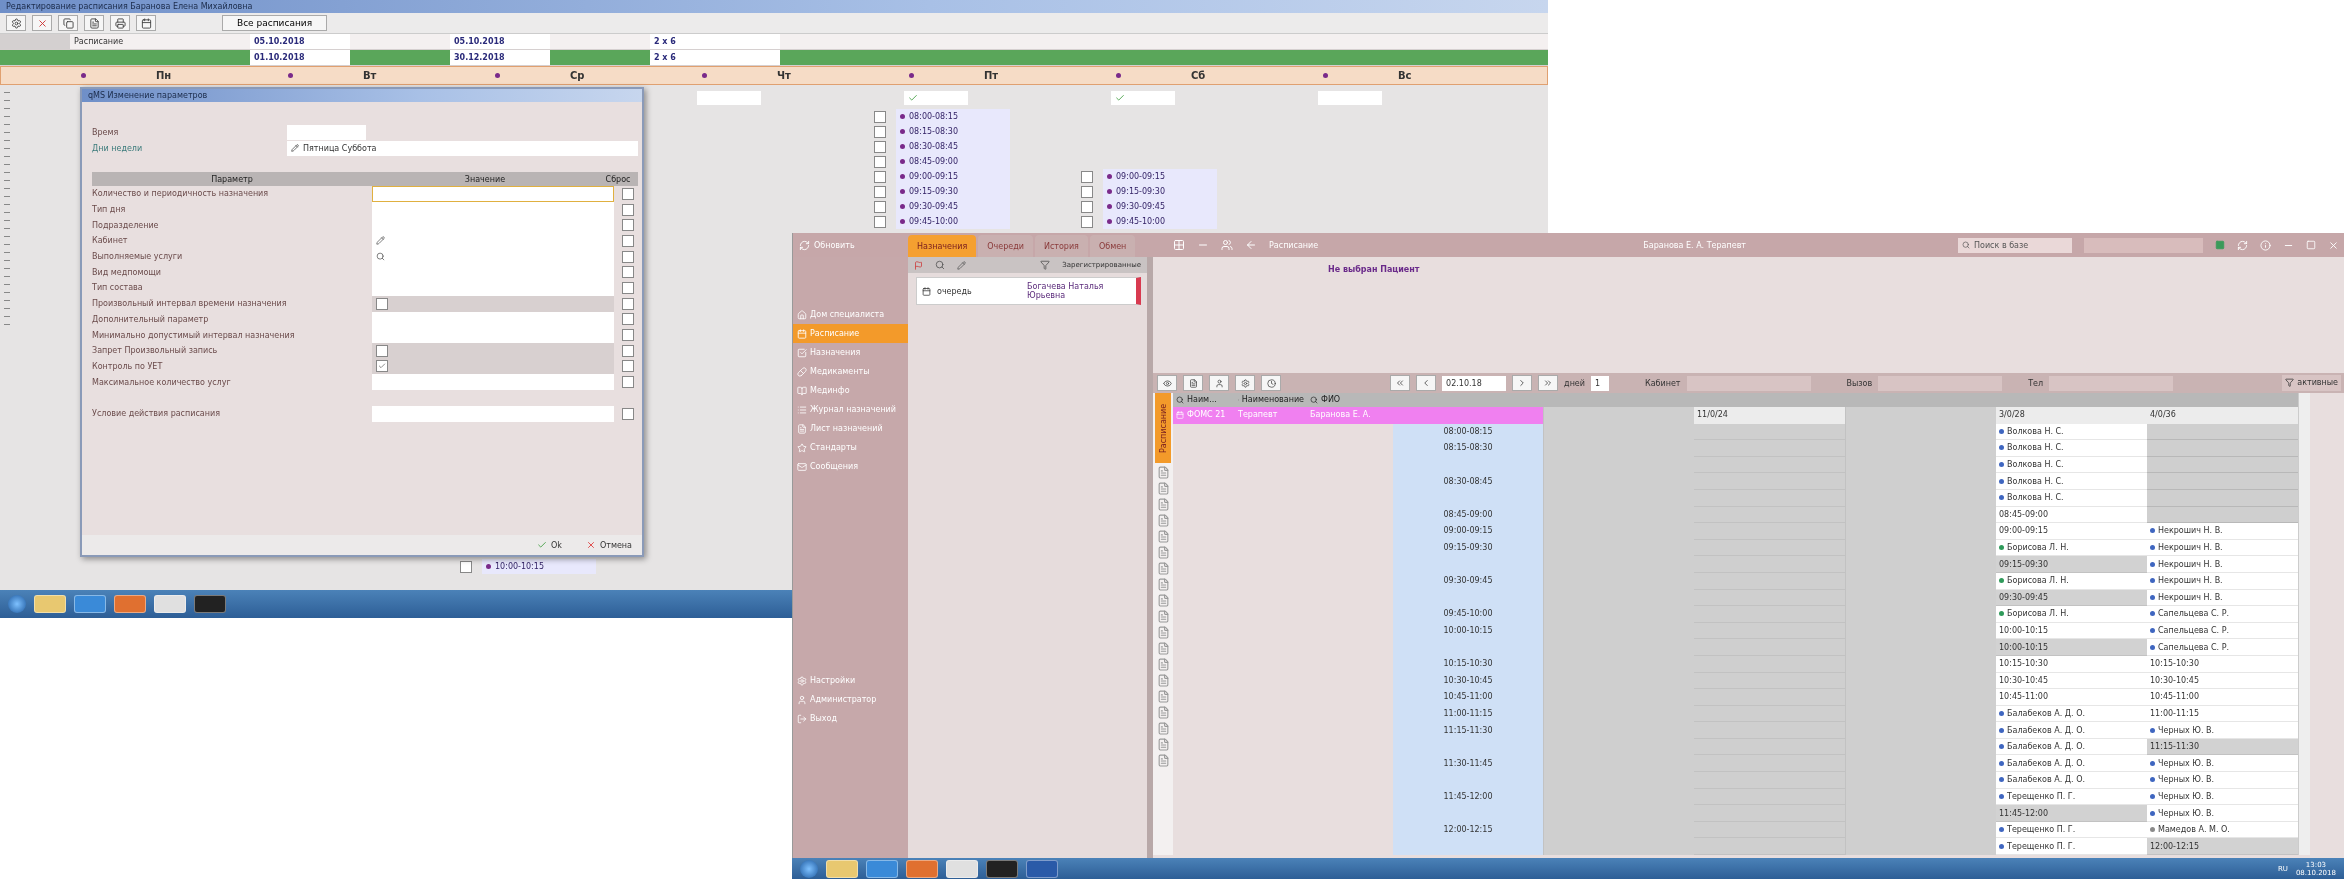 The width and height of the screenshot is (2344, 879). I want to click on column-header: ФИО, so click(1350, 400).